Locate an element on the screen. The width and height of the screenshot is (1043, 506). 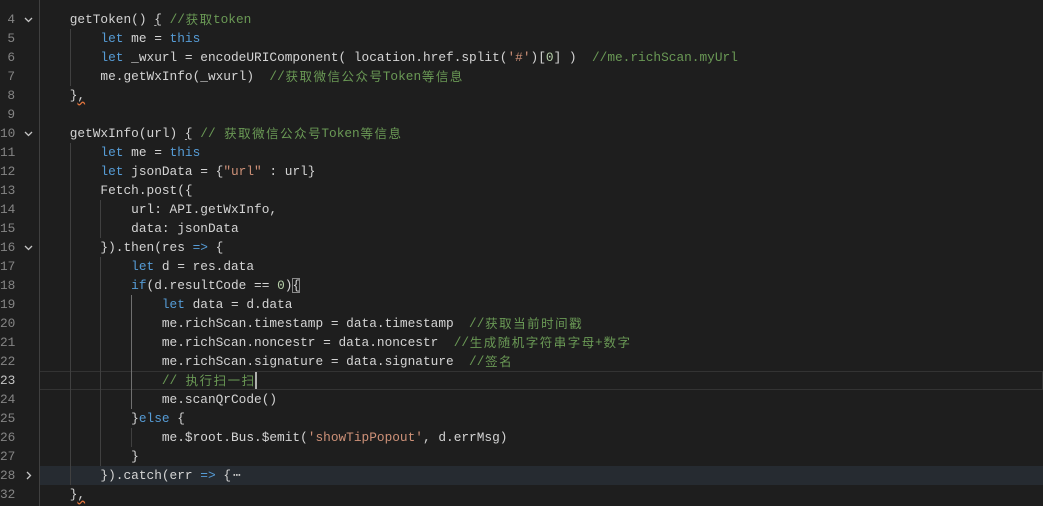
code-line-23: 23 // 执行扫一扫 is located at coordinates (521, 380).